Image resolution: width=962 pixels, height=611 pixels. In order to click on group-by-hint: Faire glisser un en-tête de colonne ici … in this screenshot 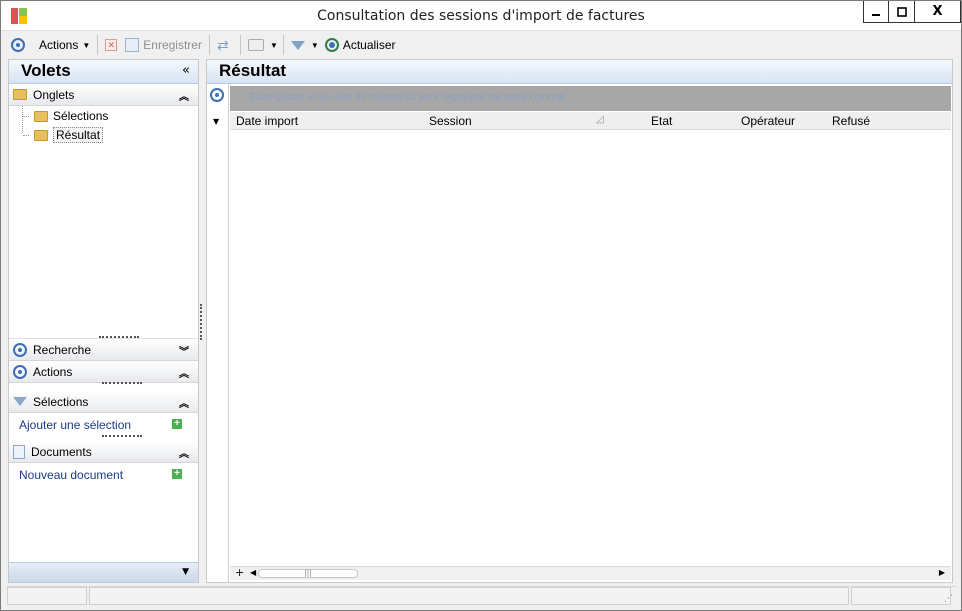, I will do `click(407, 97)`.